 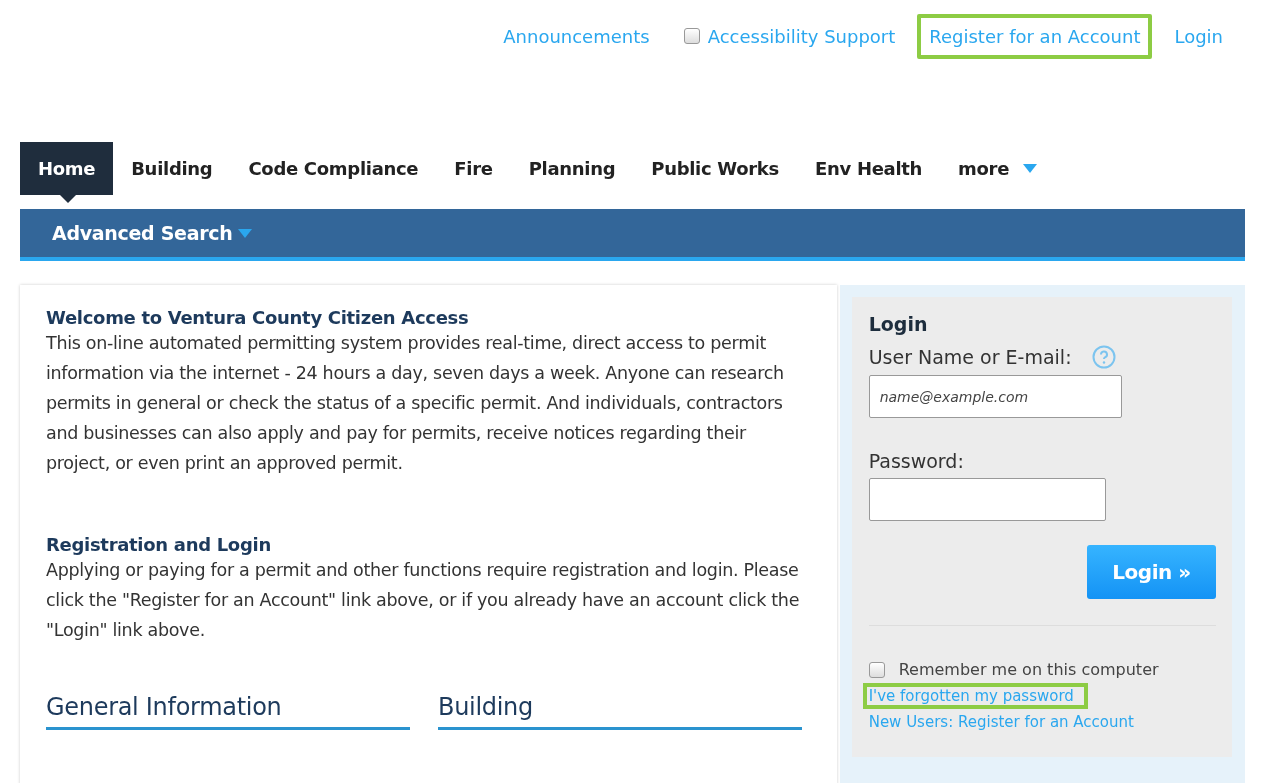 What do you see at coordinates (898, 324) in the screenshot?
I see `login-title: Login` at bounding box center [898, 324].